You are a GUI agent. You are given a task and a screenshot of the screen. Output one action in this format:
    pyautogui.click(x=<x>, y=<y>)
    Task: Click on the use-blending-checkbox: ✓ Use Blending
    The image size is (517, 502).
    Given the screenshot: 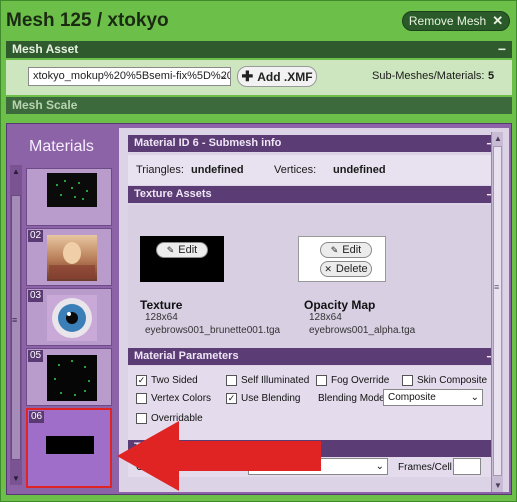 What is the action you would take?
    pyautogui.click(x=263, y=398)
    